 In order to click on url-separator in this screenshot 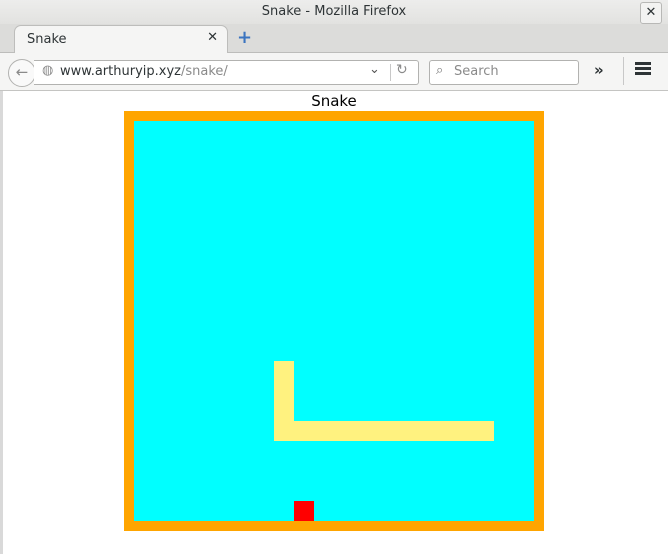, I will do `click(390, 72)`.